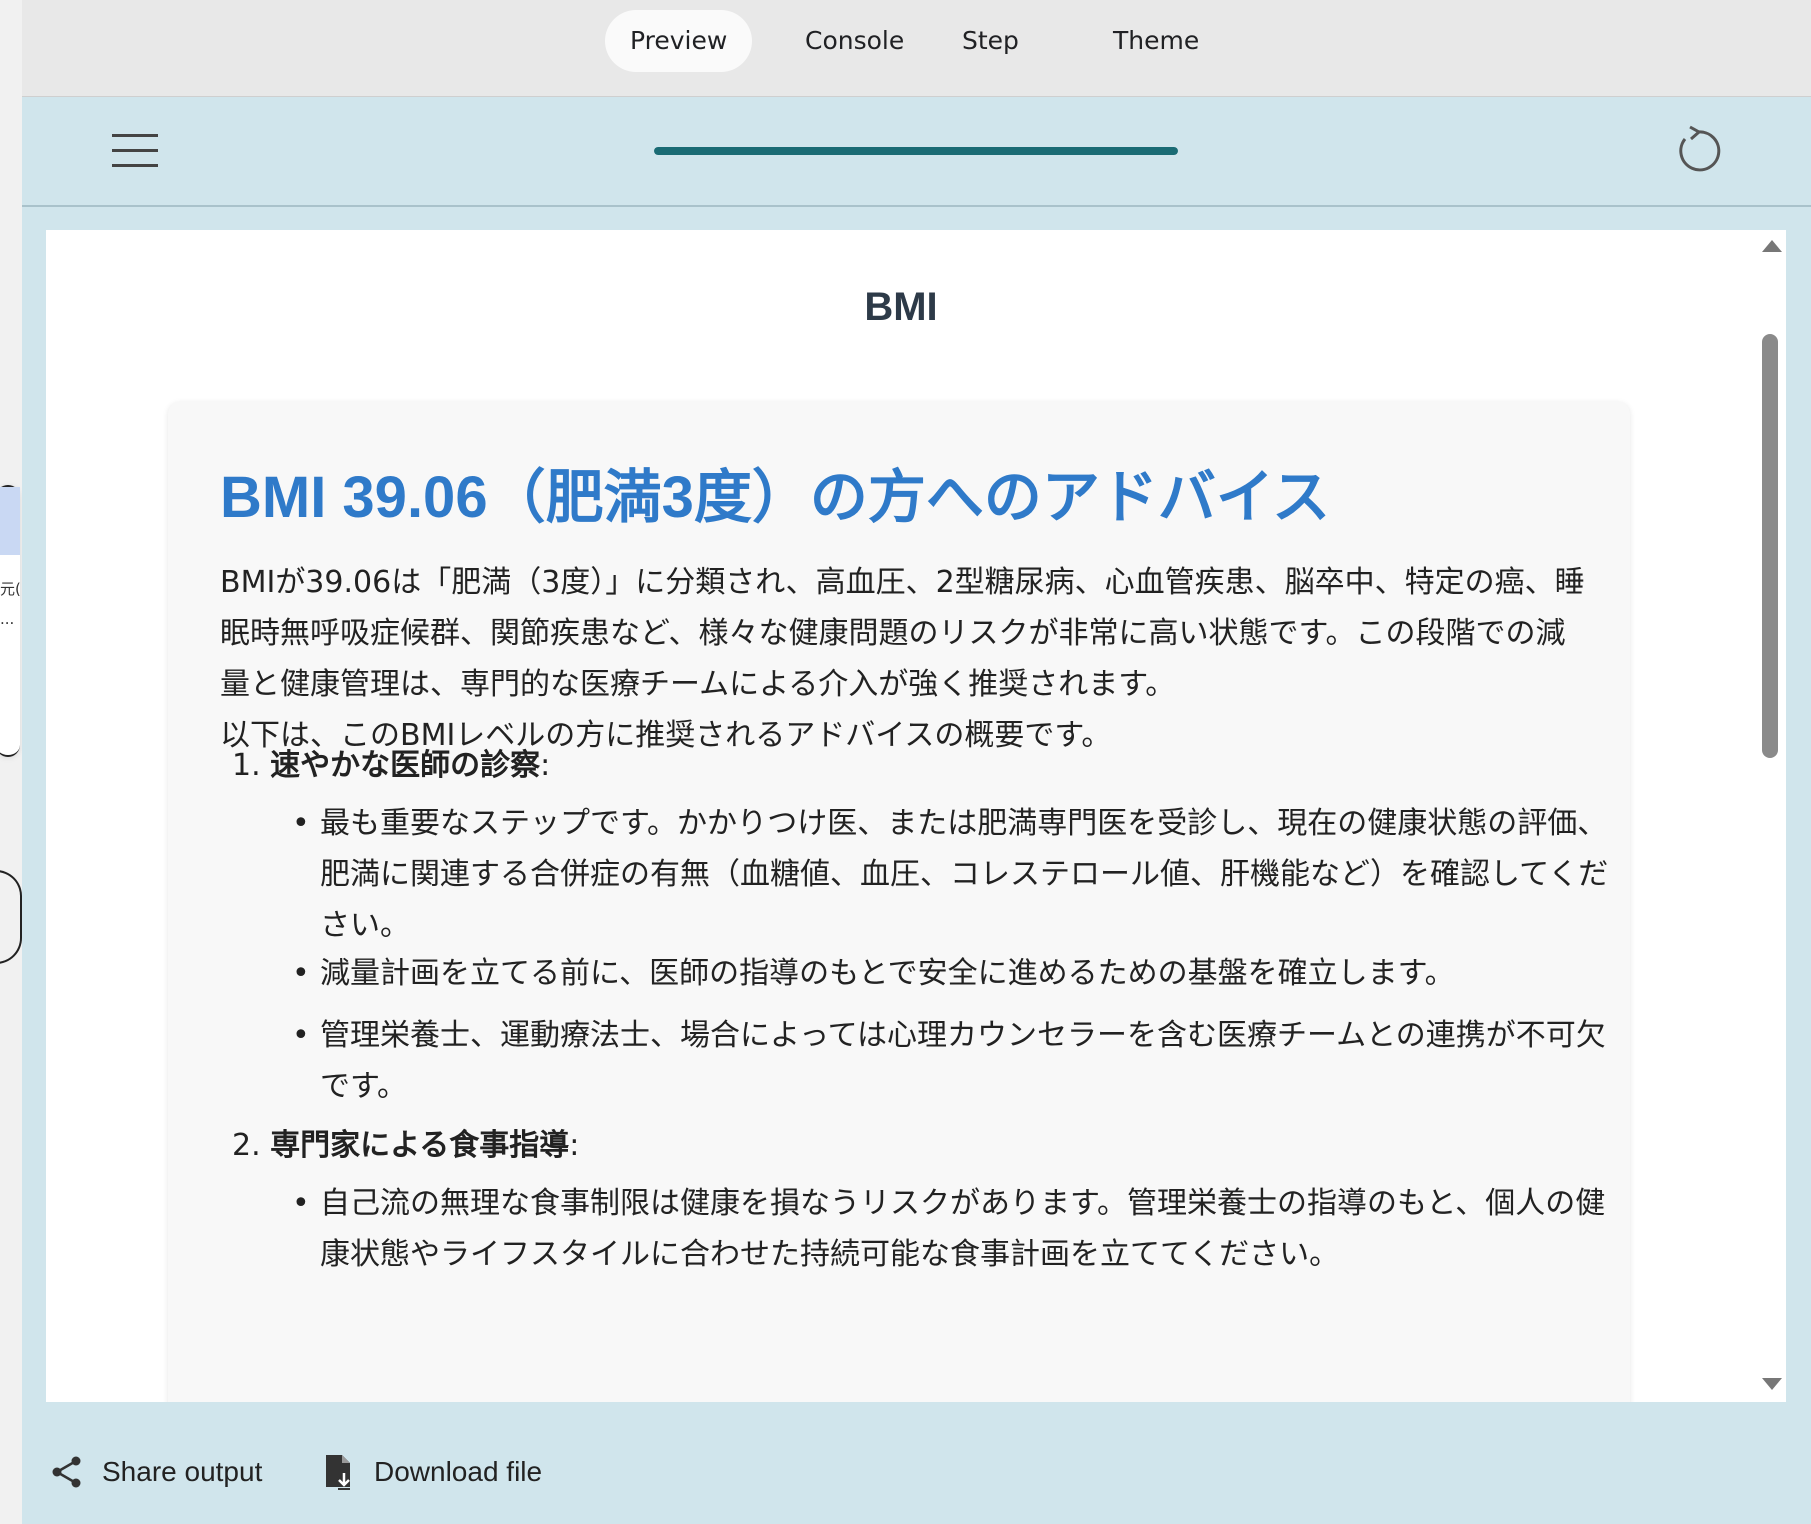  What do you see at coordinates (338, 1472) in the screenshot?
I see `download-file-icon` at bounding box center [338, 1472].